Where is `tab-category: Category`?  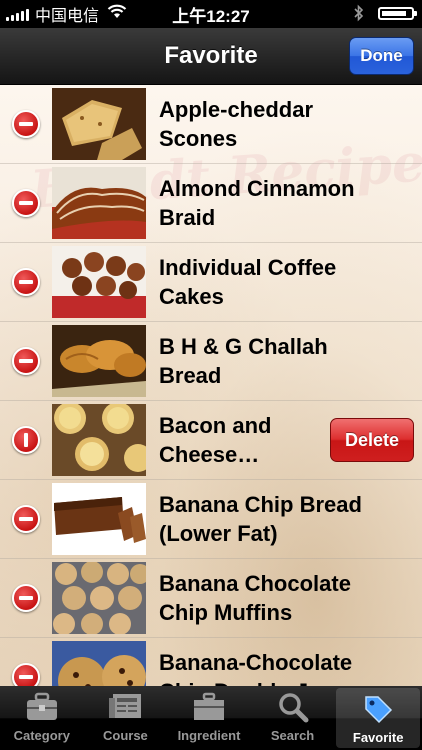 tab-category: Category is located at coordinates (42, 718).